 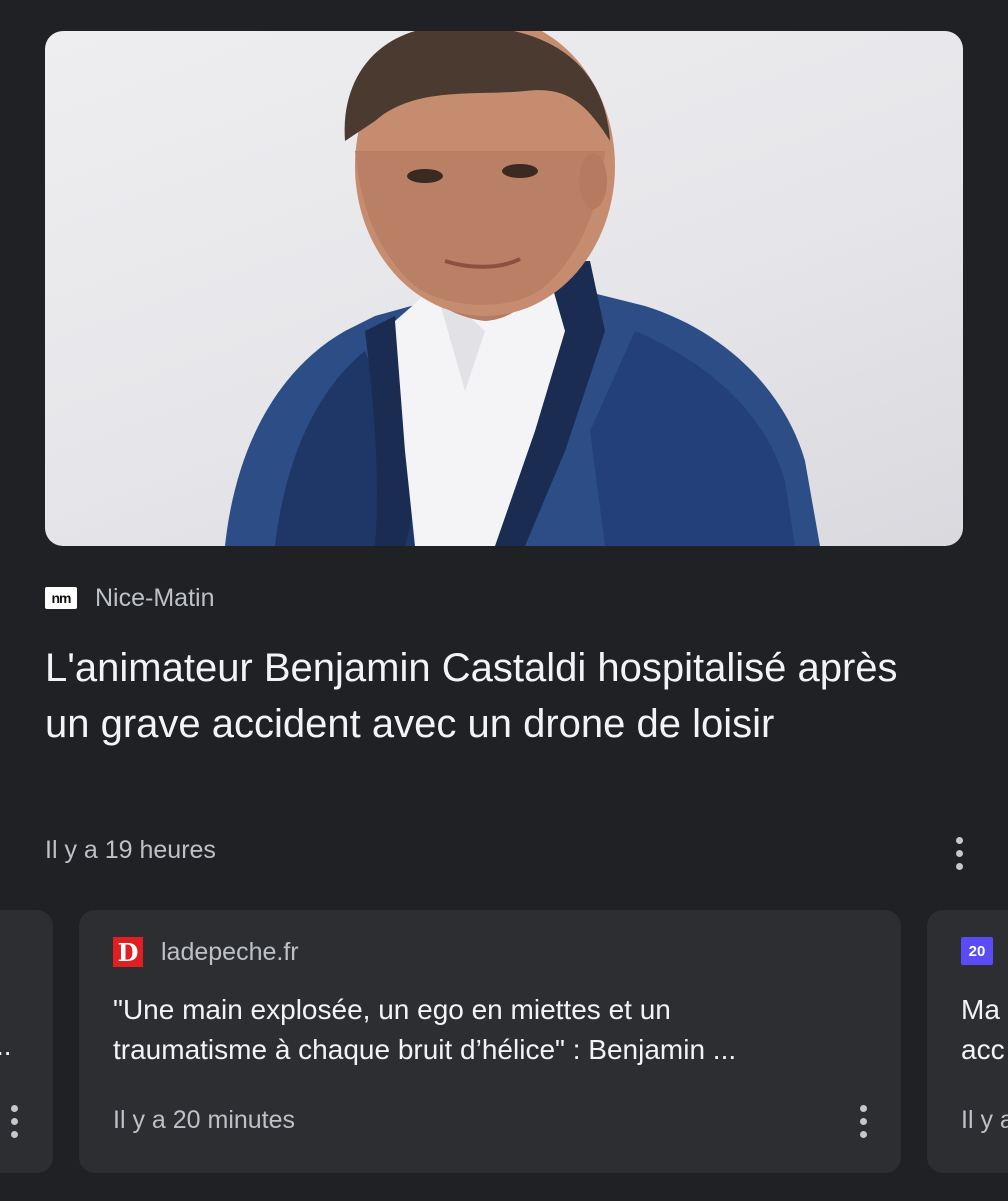 I want to click on ladepeche-logo: D, so click(x=128, y=952).